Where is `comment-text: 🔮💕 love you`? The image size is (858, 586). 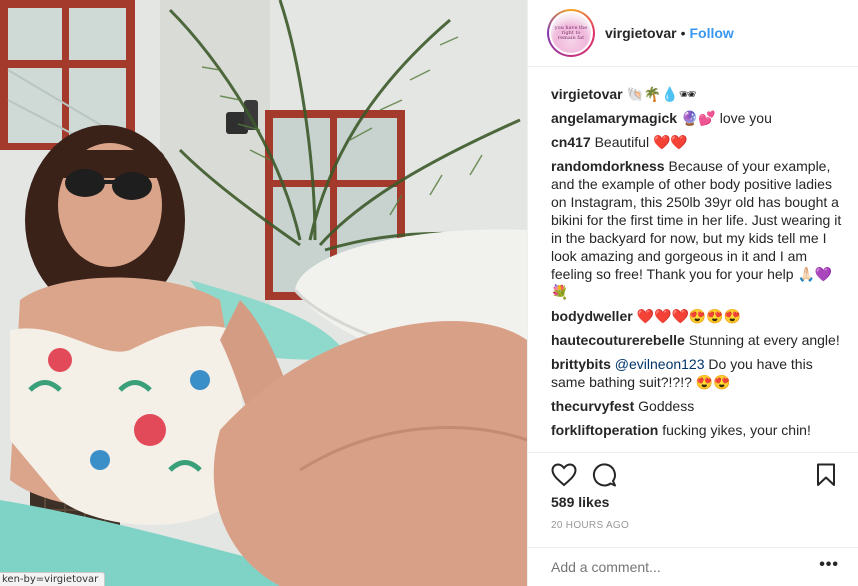 comment-text: 🔮💕 love you is located at coordinates (726, 118).